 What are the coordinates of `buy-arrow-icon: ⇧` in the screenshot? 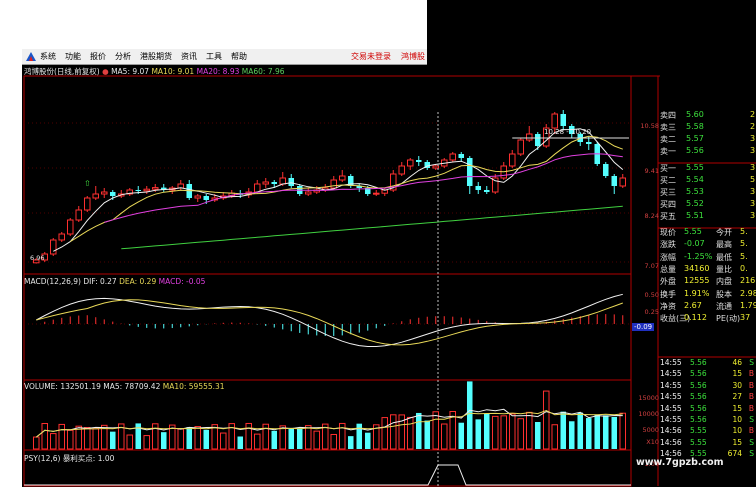 It's located at (87, 183).